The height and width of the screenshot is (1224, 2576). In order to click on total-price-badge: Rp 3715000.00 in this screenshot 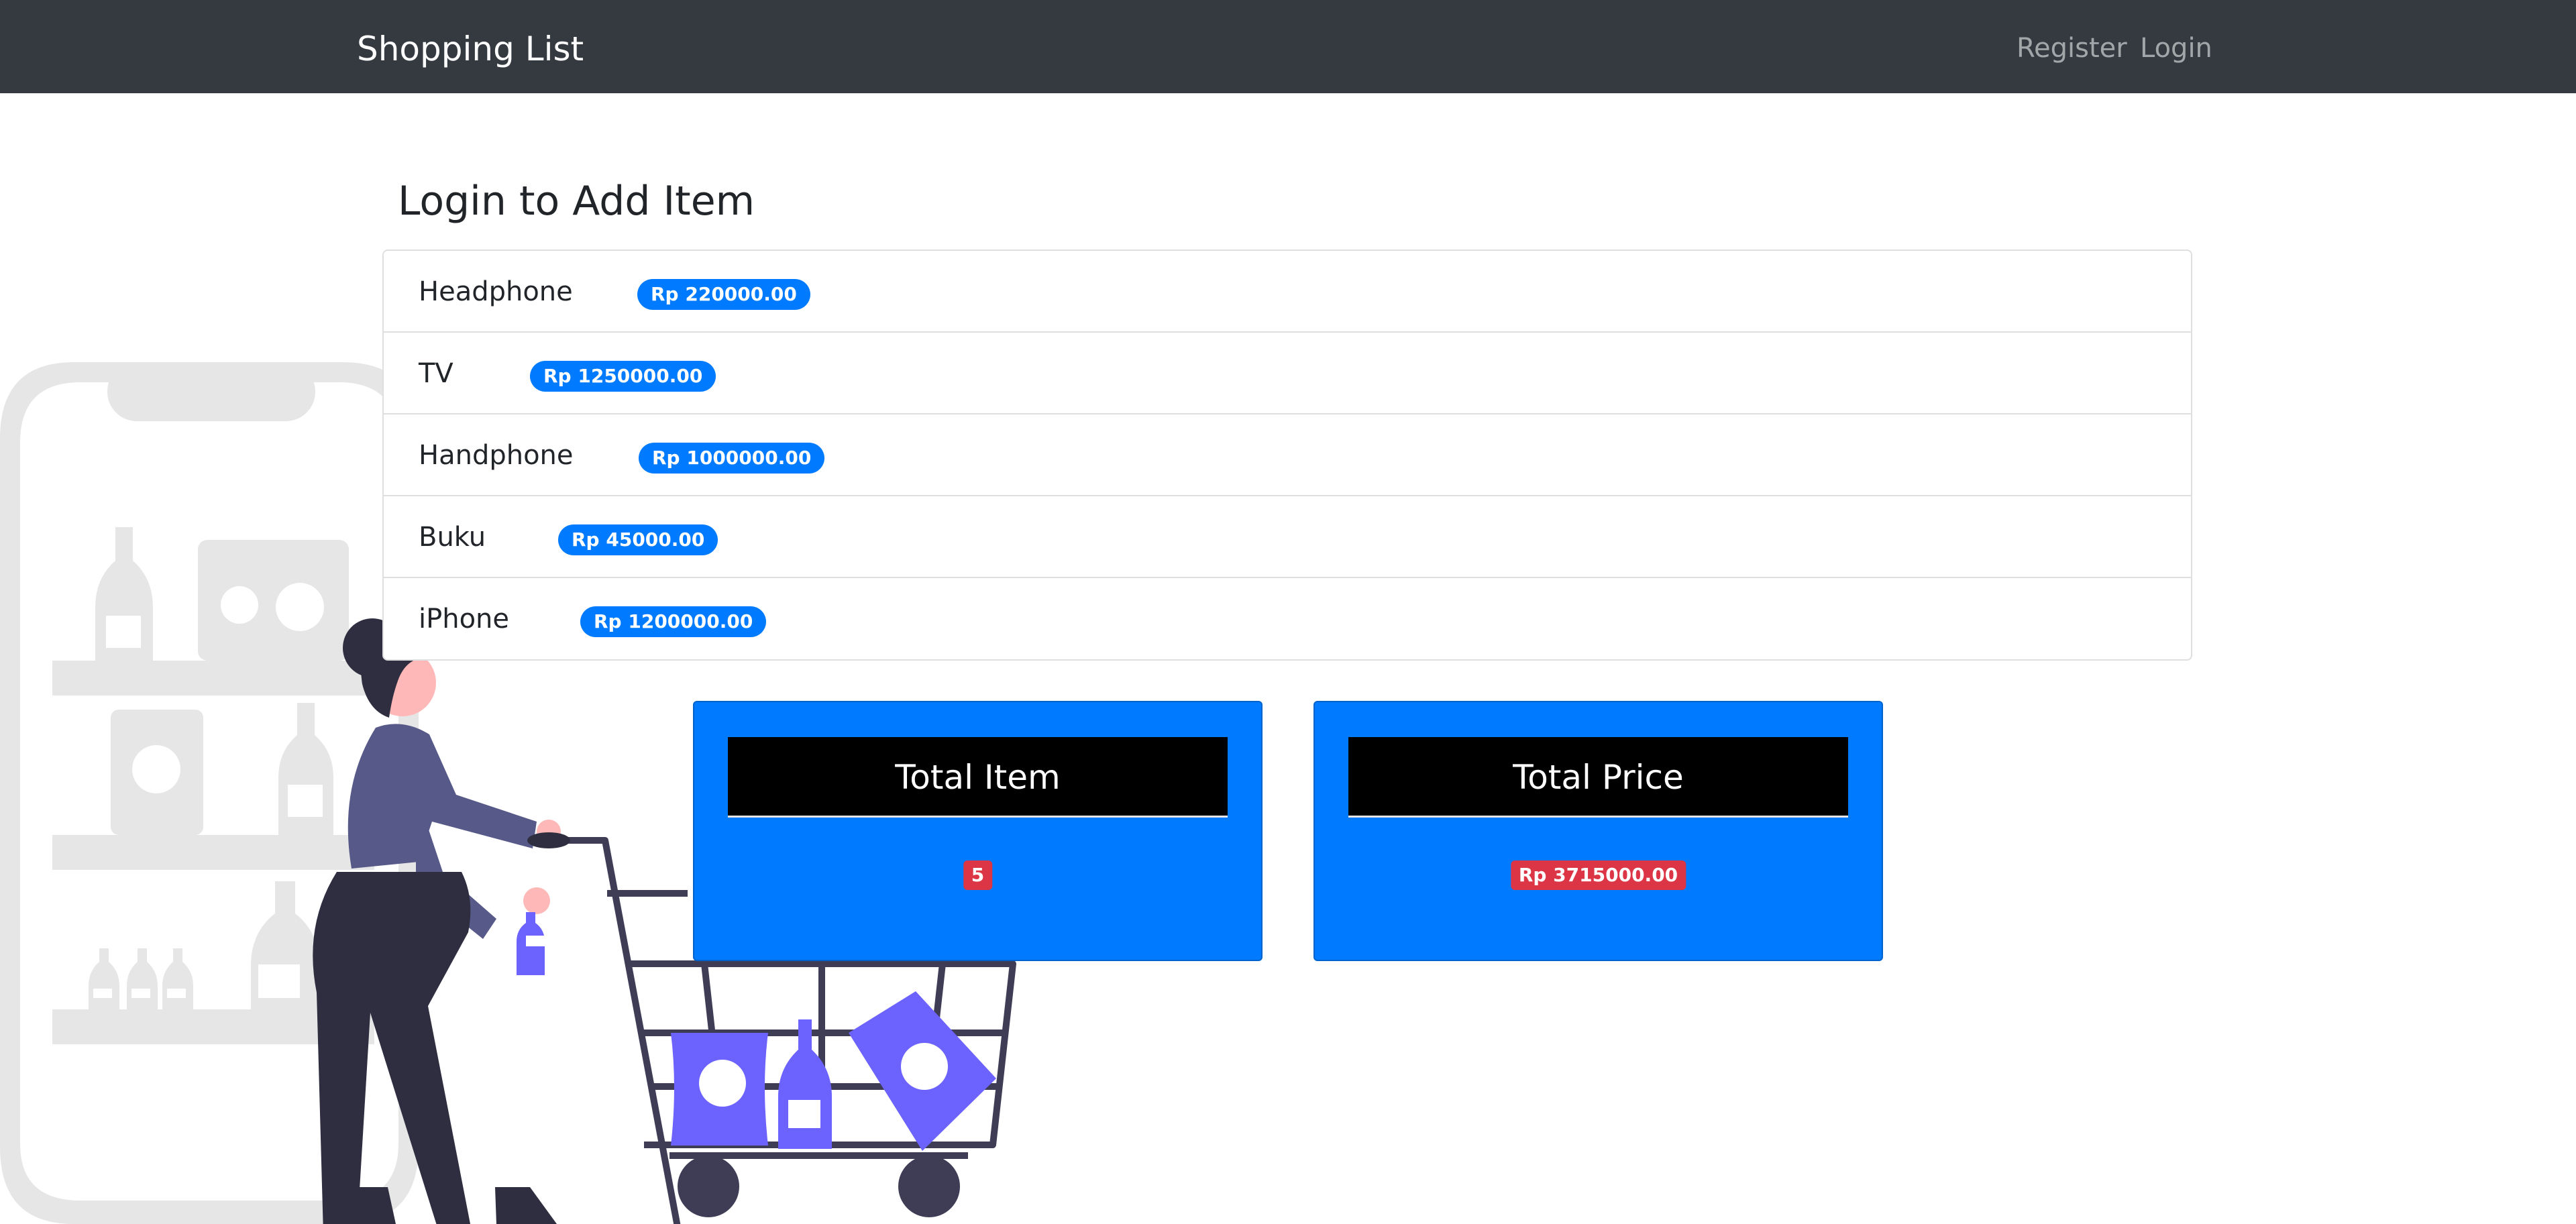, I will do `click(1598, 875)`.